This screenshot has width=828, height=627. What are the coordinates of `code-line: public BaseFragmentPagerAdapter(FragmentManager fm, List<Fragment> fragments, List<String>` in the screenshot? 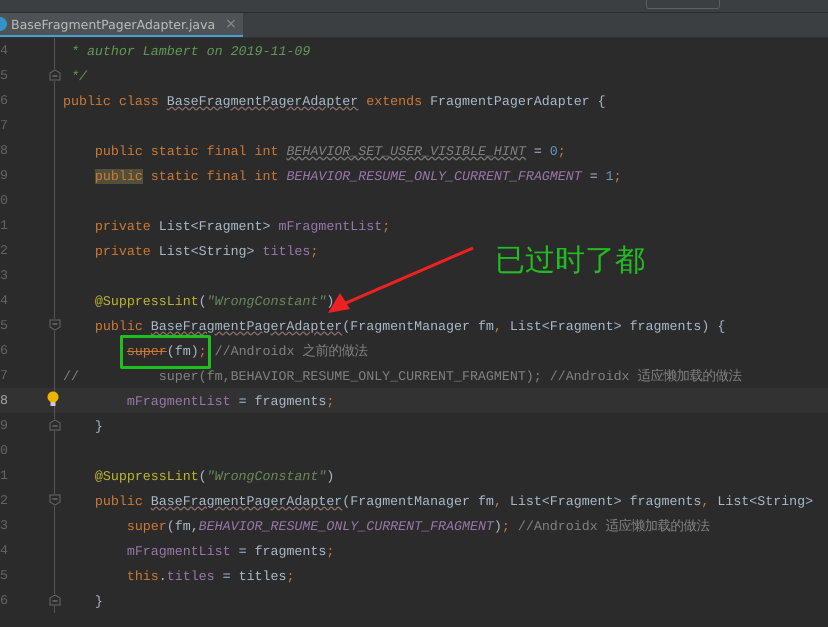 It's located at (454, 501).